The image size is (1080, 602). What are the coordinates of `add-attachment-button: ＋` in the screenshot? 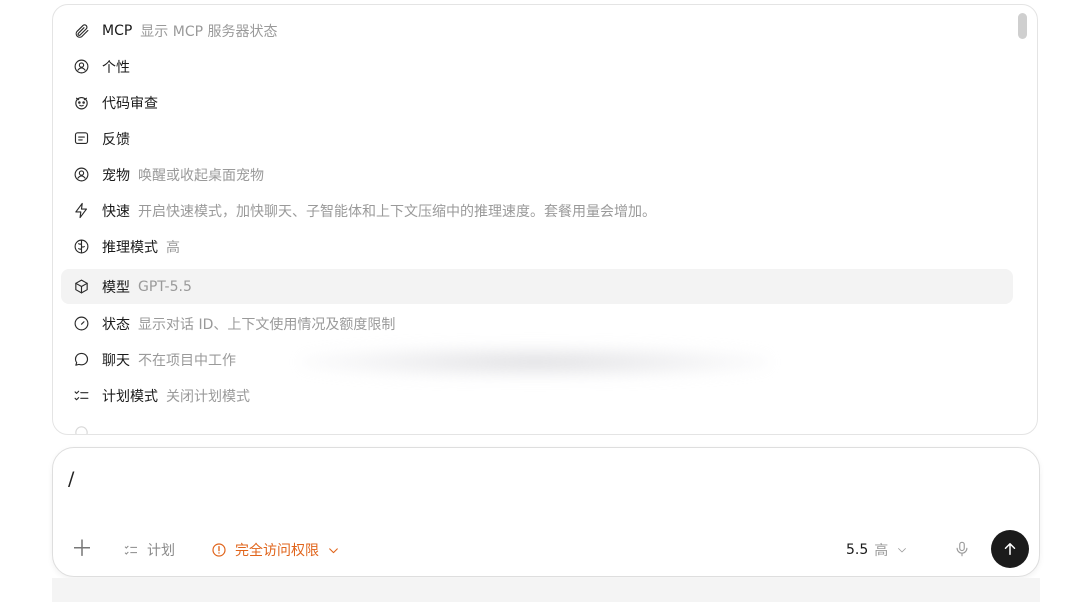 It's located at (82, 550).